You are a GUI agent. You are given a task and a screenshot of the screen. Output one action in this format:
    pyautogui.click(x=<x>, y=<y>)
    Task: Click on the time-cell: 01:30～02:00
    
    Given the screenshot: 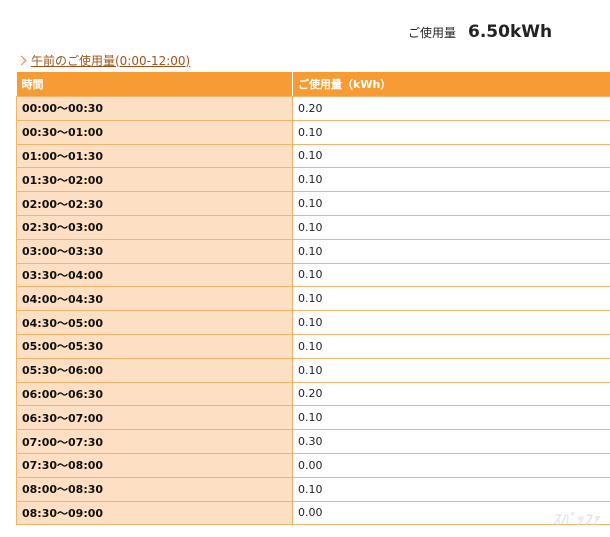 What is the action you would take?
    pyautogui.click(x=154, y=180)
    